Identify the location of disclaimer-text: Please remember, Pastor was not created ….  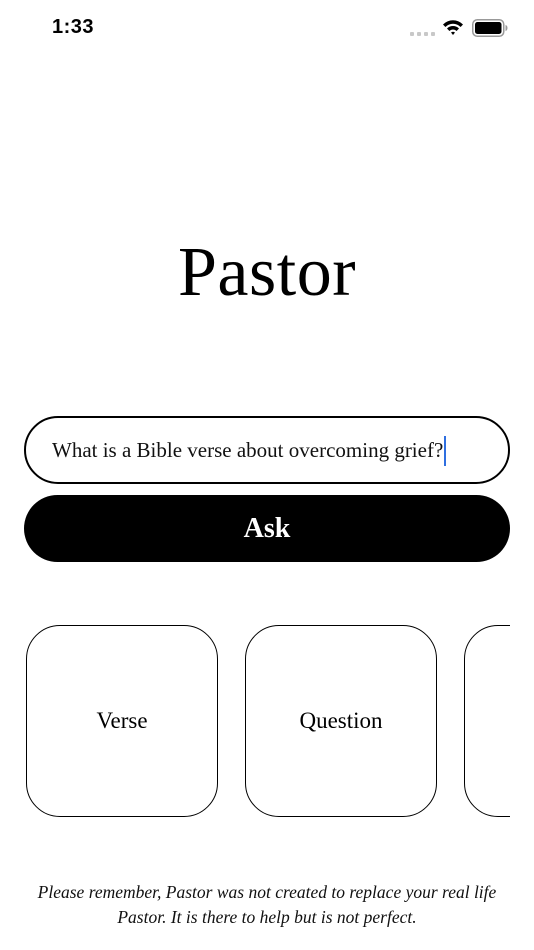
(267, 905).